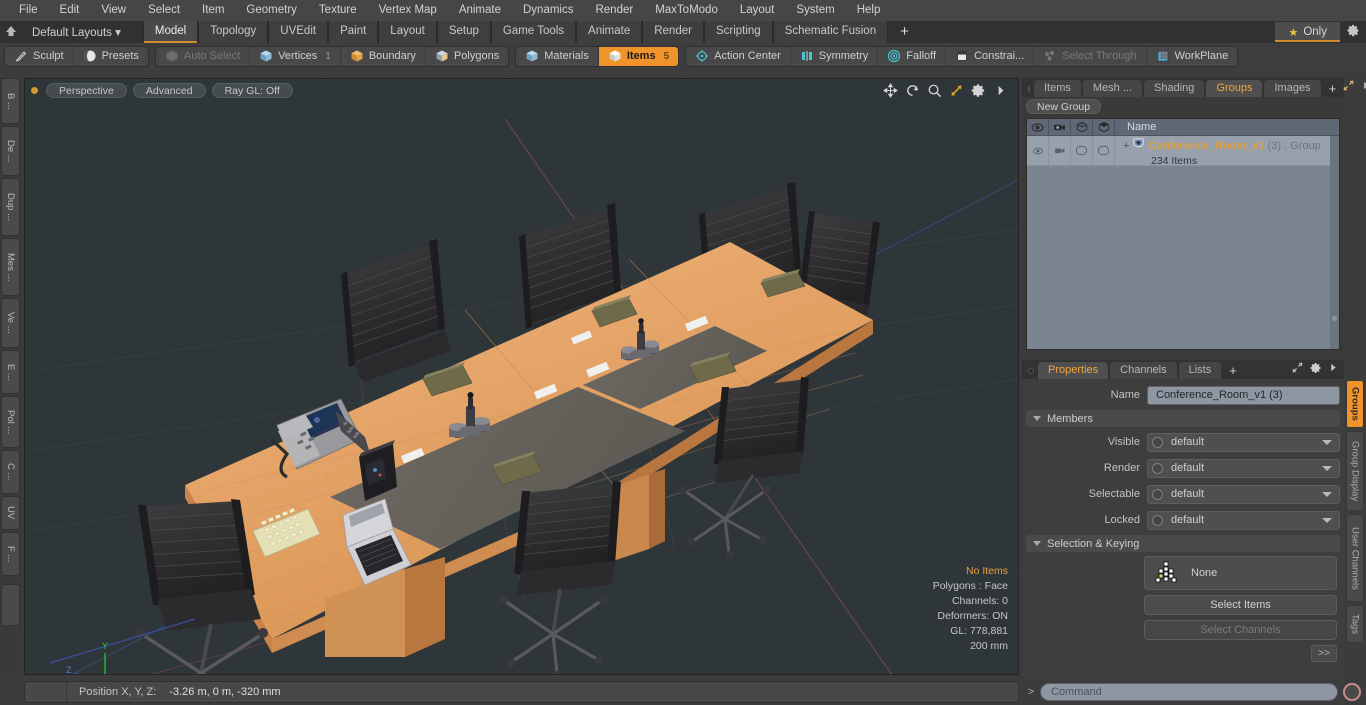 This screenshot has height=705, width=1366. Describe the element at coordinates (338, 10) in the screenshot. I see `menu-texture: Texture` at that location.